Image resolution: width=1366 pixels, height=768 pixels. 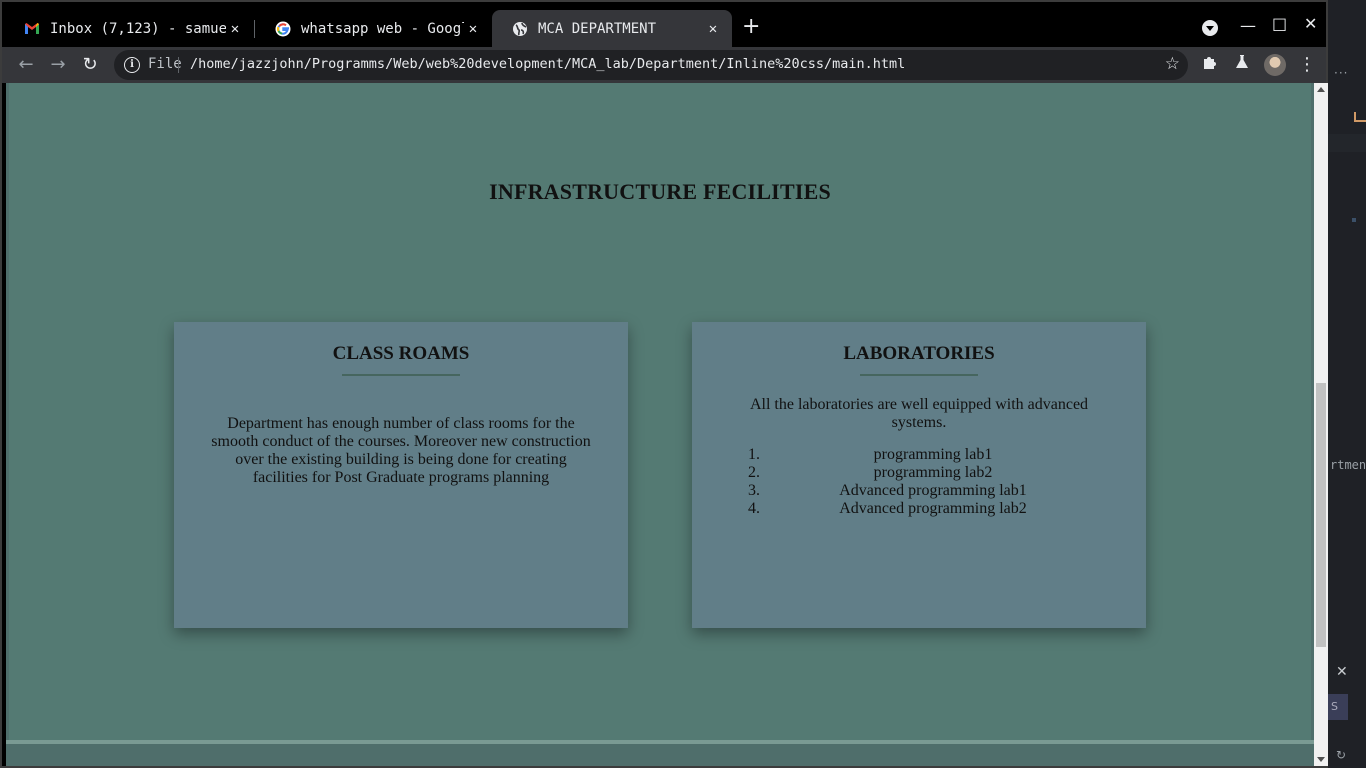 What do you see at coordinates (1347, 143) in the screenshot?
I see `editor-highlight-row` at bounding box center [1347, 143].